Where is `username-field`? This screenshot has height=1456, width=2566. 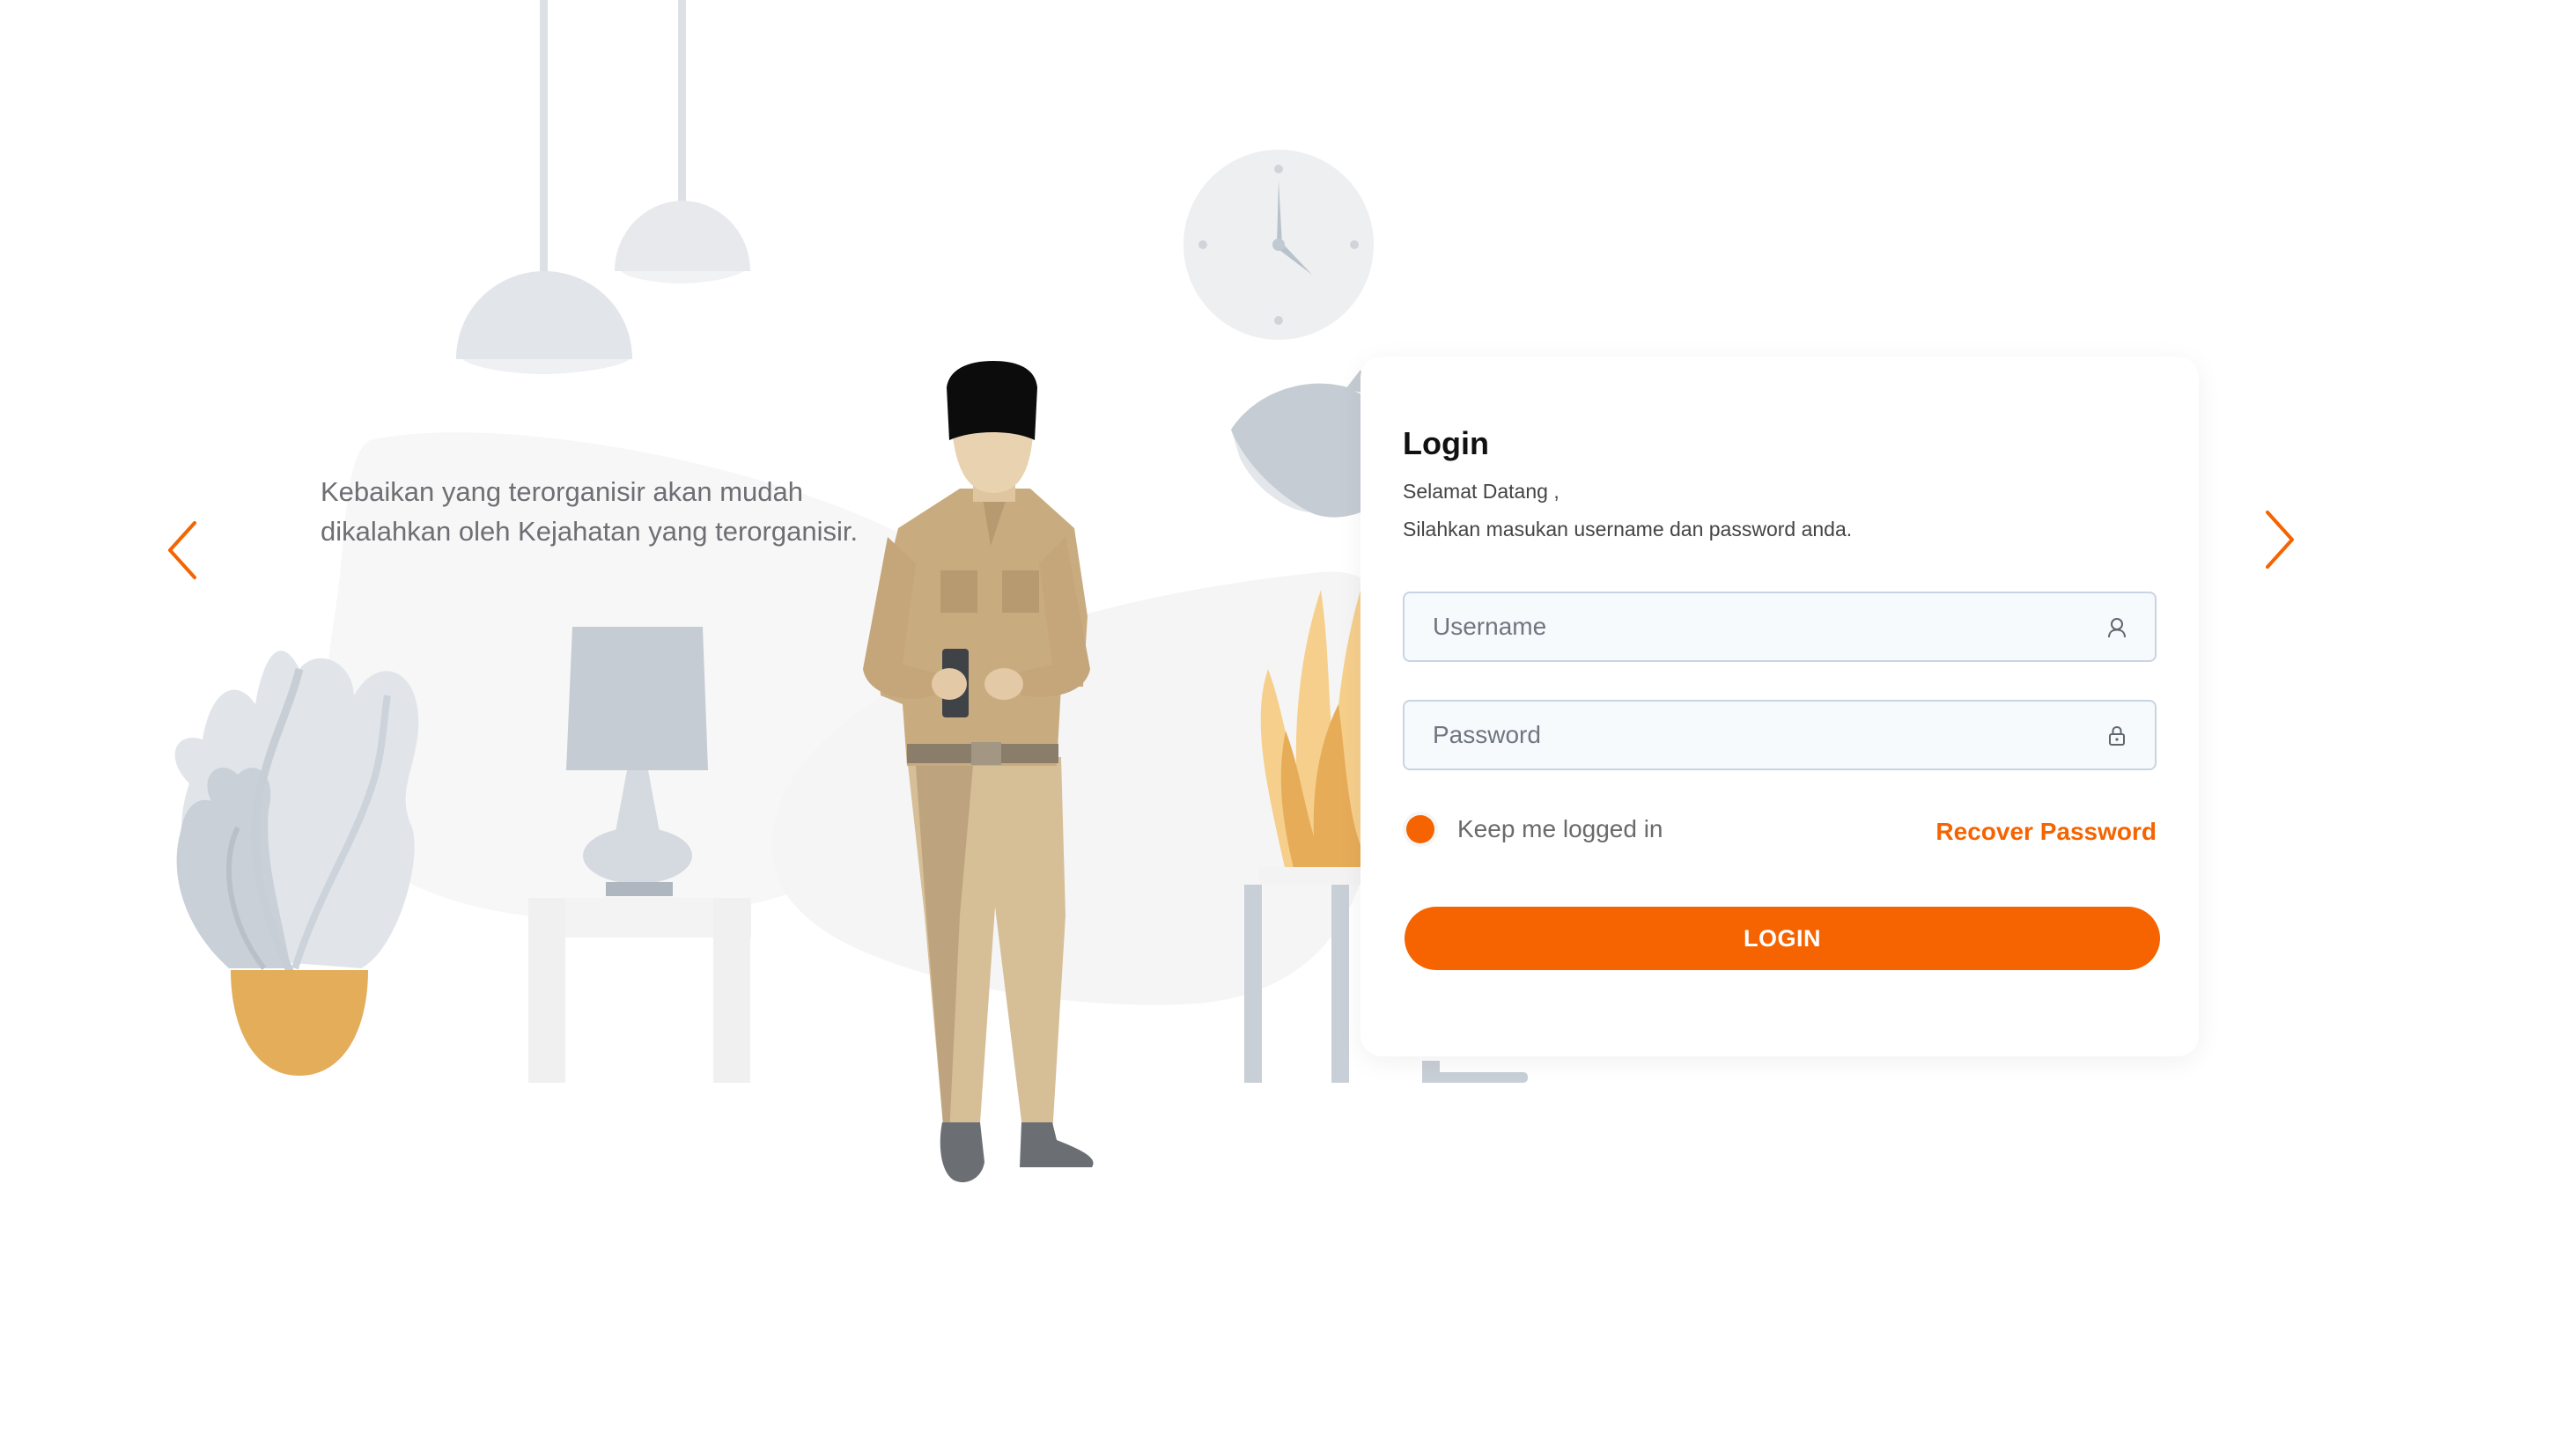
username-field is located at coordinates (1780, 627).